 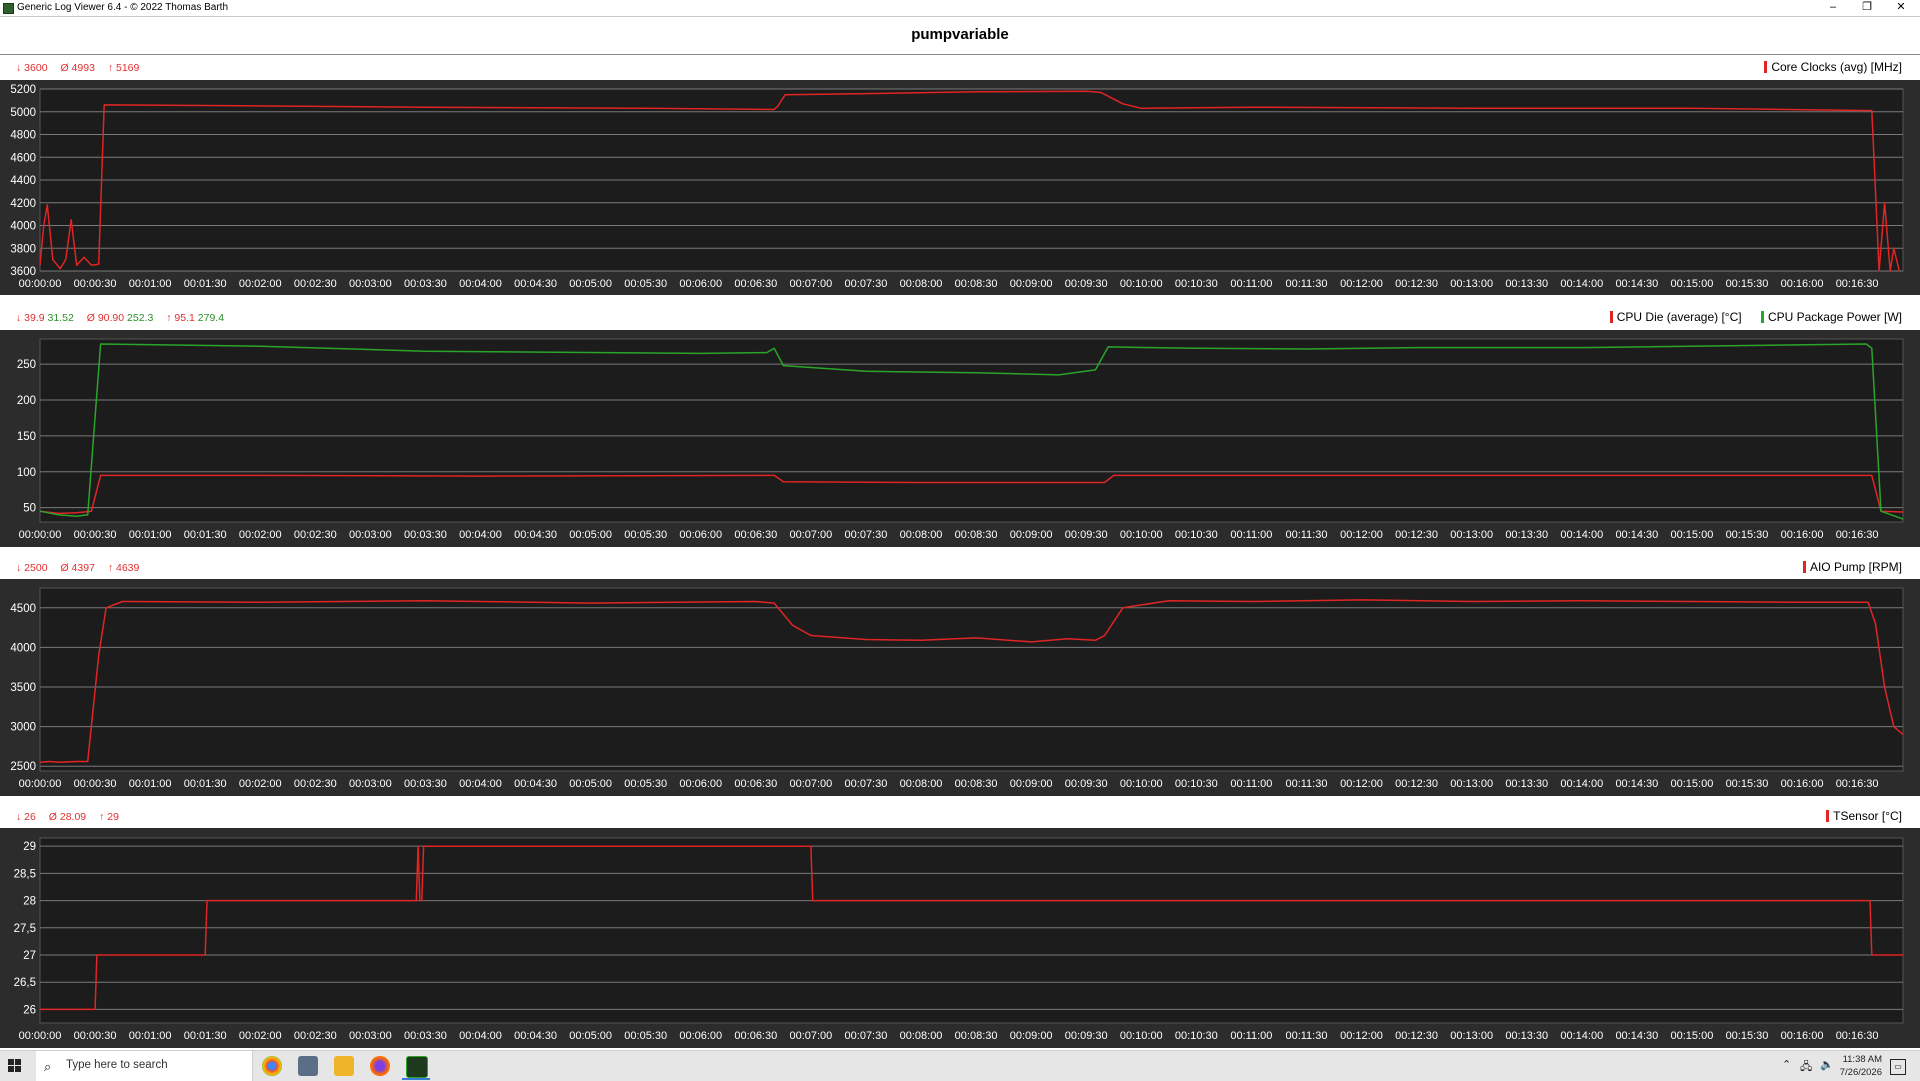 I want to click on chart1-legend: Core Clocks (avg) [MHz], so click(x=1825, y=67).